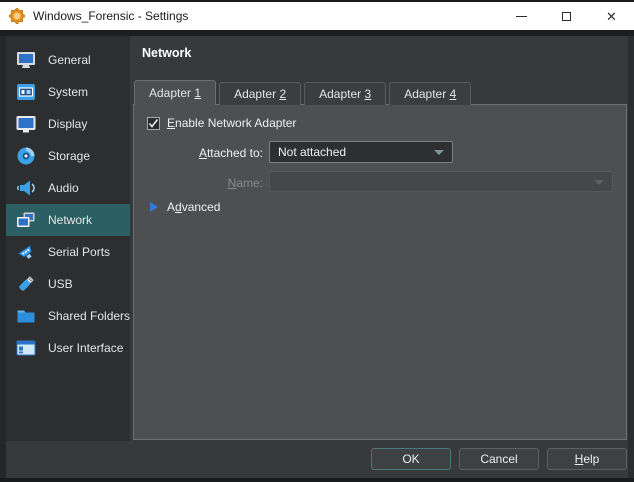 Image resolution: width=634 pixels, height=482 pixels. What do you see at coordinates (232, 123) in the screenshot?
I see `enable-network-adapter-label: Enable Network Adapter` at bounding box center [232, 123].